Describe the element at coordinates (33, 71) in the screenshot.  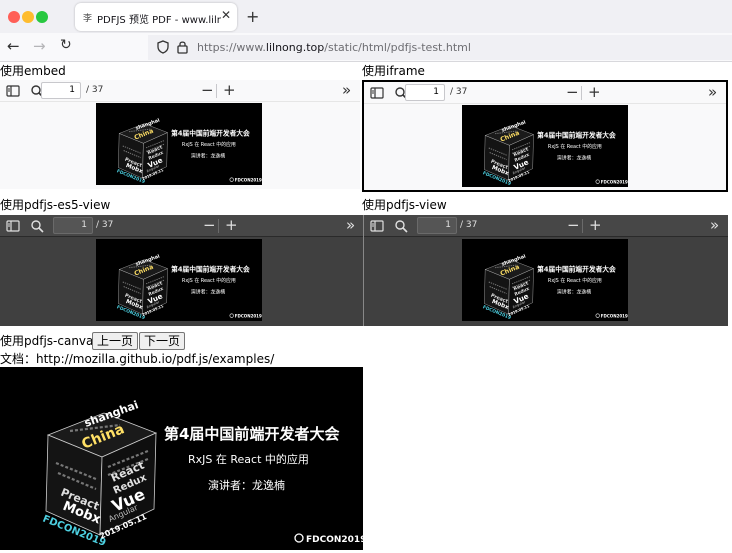
I see `embed-label: 使用embed` at that location.